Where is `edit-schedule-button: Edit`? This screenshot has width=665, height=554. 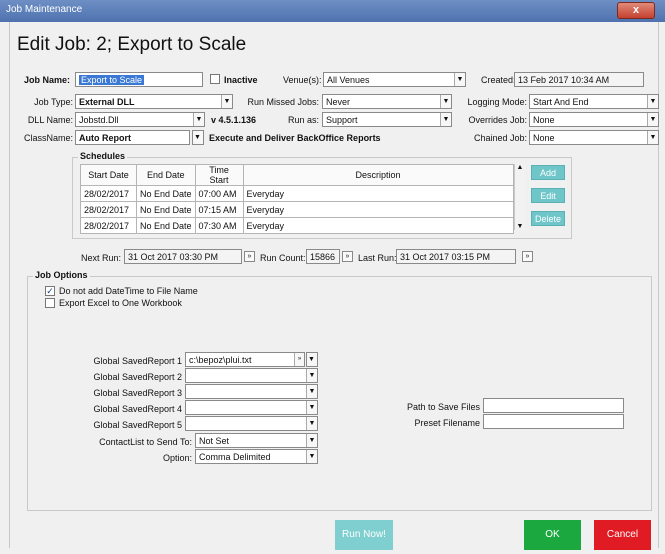 edit-schedule-button: Edit is located at coordinates (548, 195).